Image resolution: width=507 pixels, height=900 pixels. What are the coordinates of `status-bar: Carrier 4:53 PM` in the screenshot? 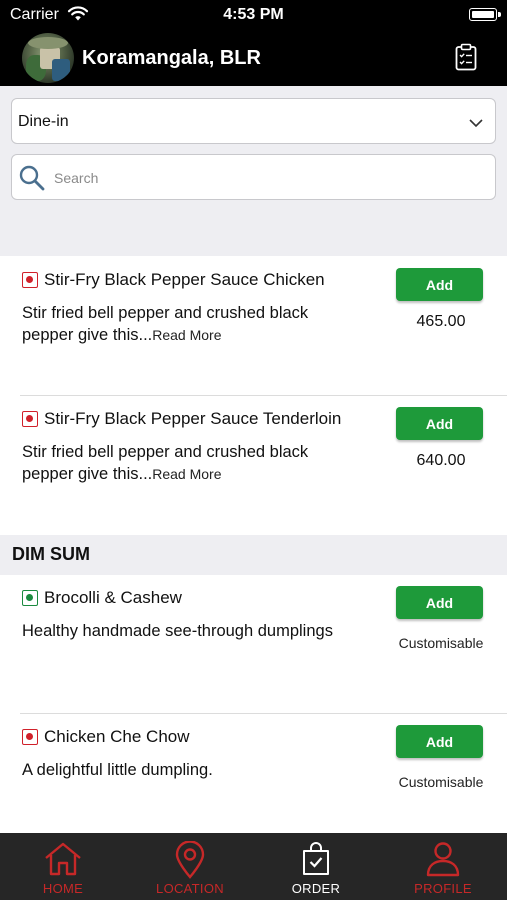 It's located at (253, 16).